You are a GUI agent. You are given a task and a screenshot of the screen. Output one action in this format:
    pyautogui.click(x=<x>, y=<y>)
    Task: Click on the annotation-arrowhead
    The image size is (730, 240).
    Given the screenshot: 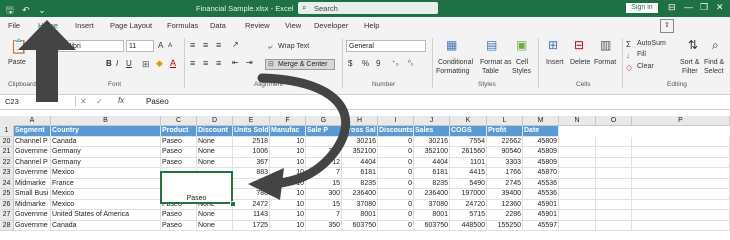 What is the action you would take?
    pyautogui.click(x=266, y=184)
    